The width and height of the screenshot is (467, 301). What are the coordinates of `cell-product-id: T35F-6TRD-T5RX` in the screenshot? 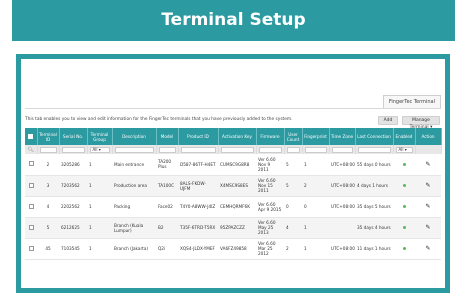 It's located at (198, 228).